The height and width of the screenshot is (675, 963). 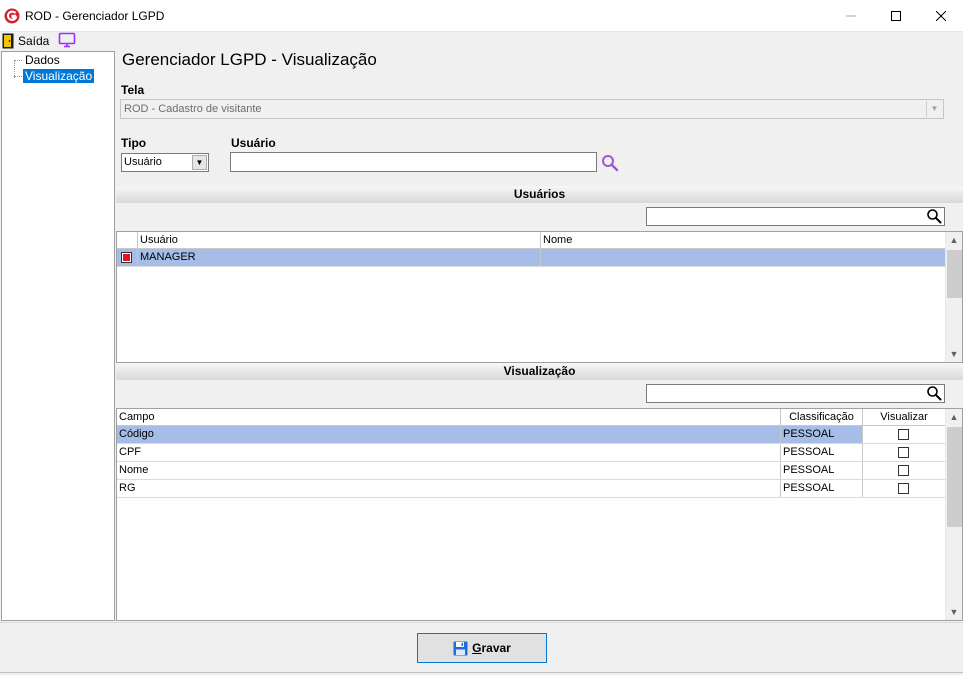 I want to click on usuarios-filter-button, so click(x=934, y=216).